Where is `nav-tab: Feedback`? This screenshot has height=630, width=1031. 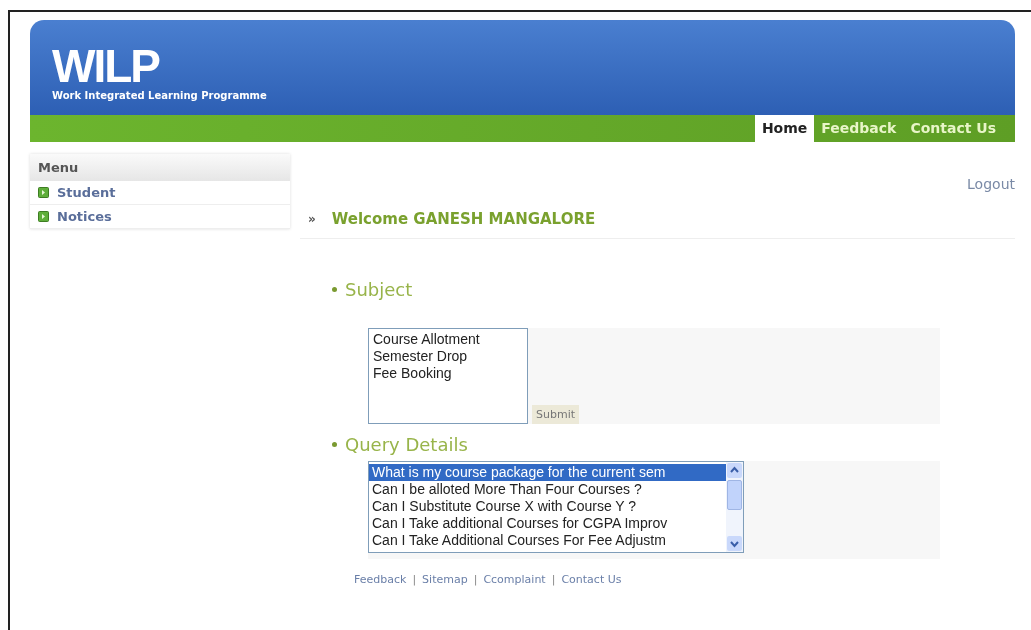
nav-tab: Feedback is located at coordinates (859, 128).